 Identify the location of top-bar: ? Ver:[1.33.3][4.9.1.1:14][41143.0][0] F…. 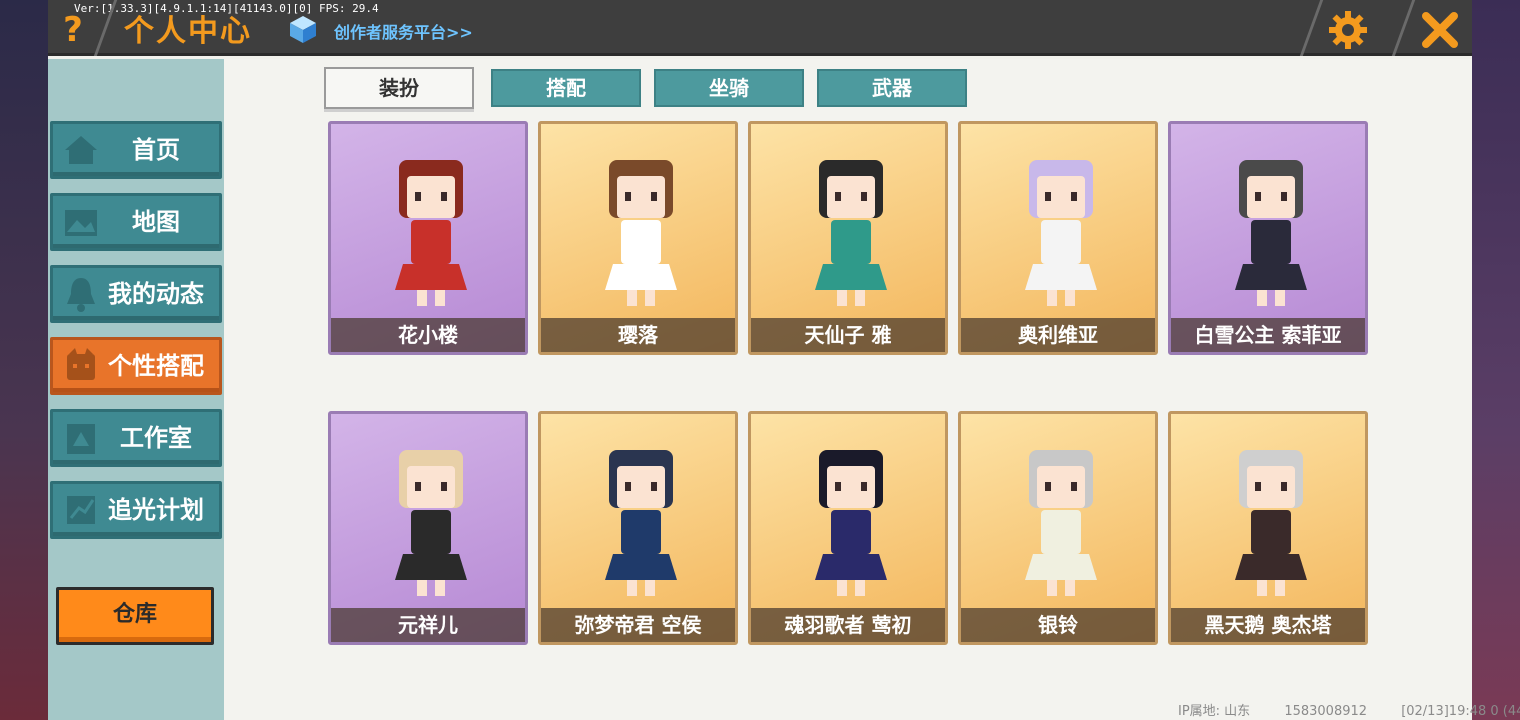
(760, 28).